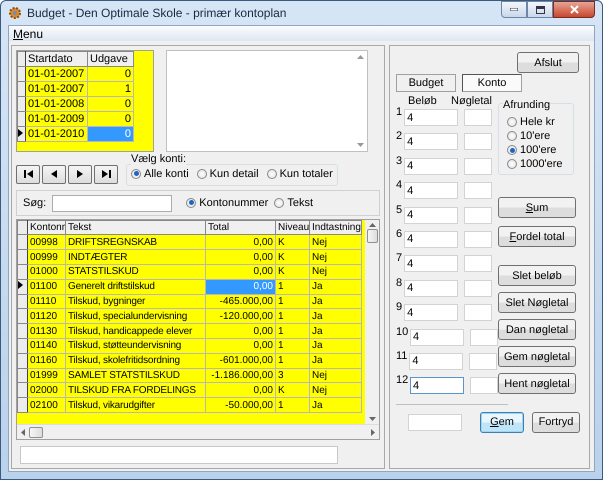  I want to click on table-cell: 0, so click(111, 104).